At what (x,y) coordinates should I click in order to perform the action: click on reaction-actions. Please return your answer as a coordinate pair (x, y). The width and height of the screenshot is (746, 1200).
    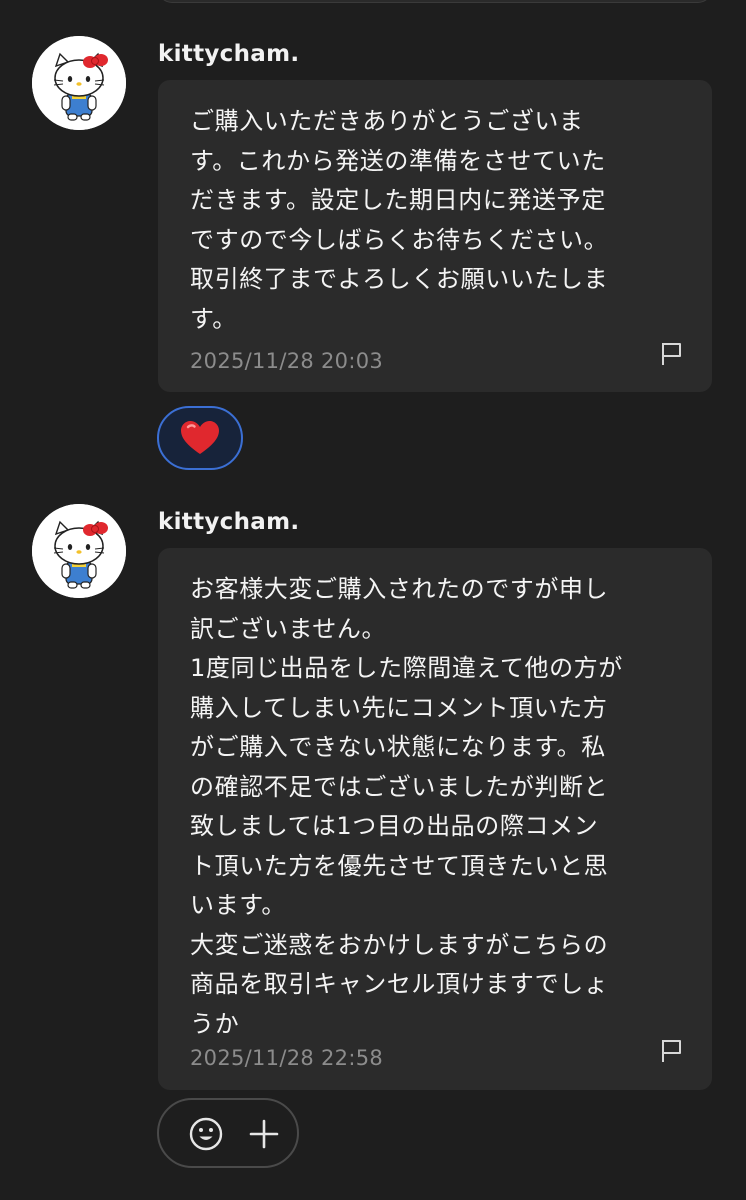
    Looking at the image, I should click on (228, 1133).